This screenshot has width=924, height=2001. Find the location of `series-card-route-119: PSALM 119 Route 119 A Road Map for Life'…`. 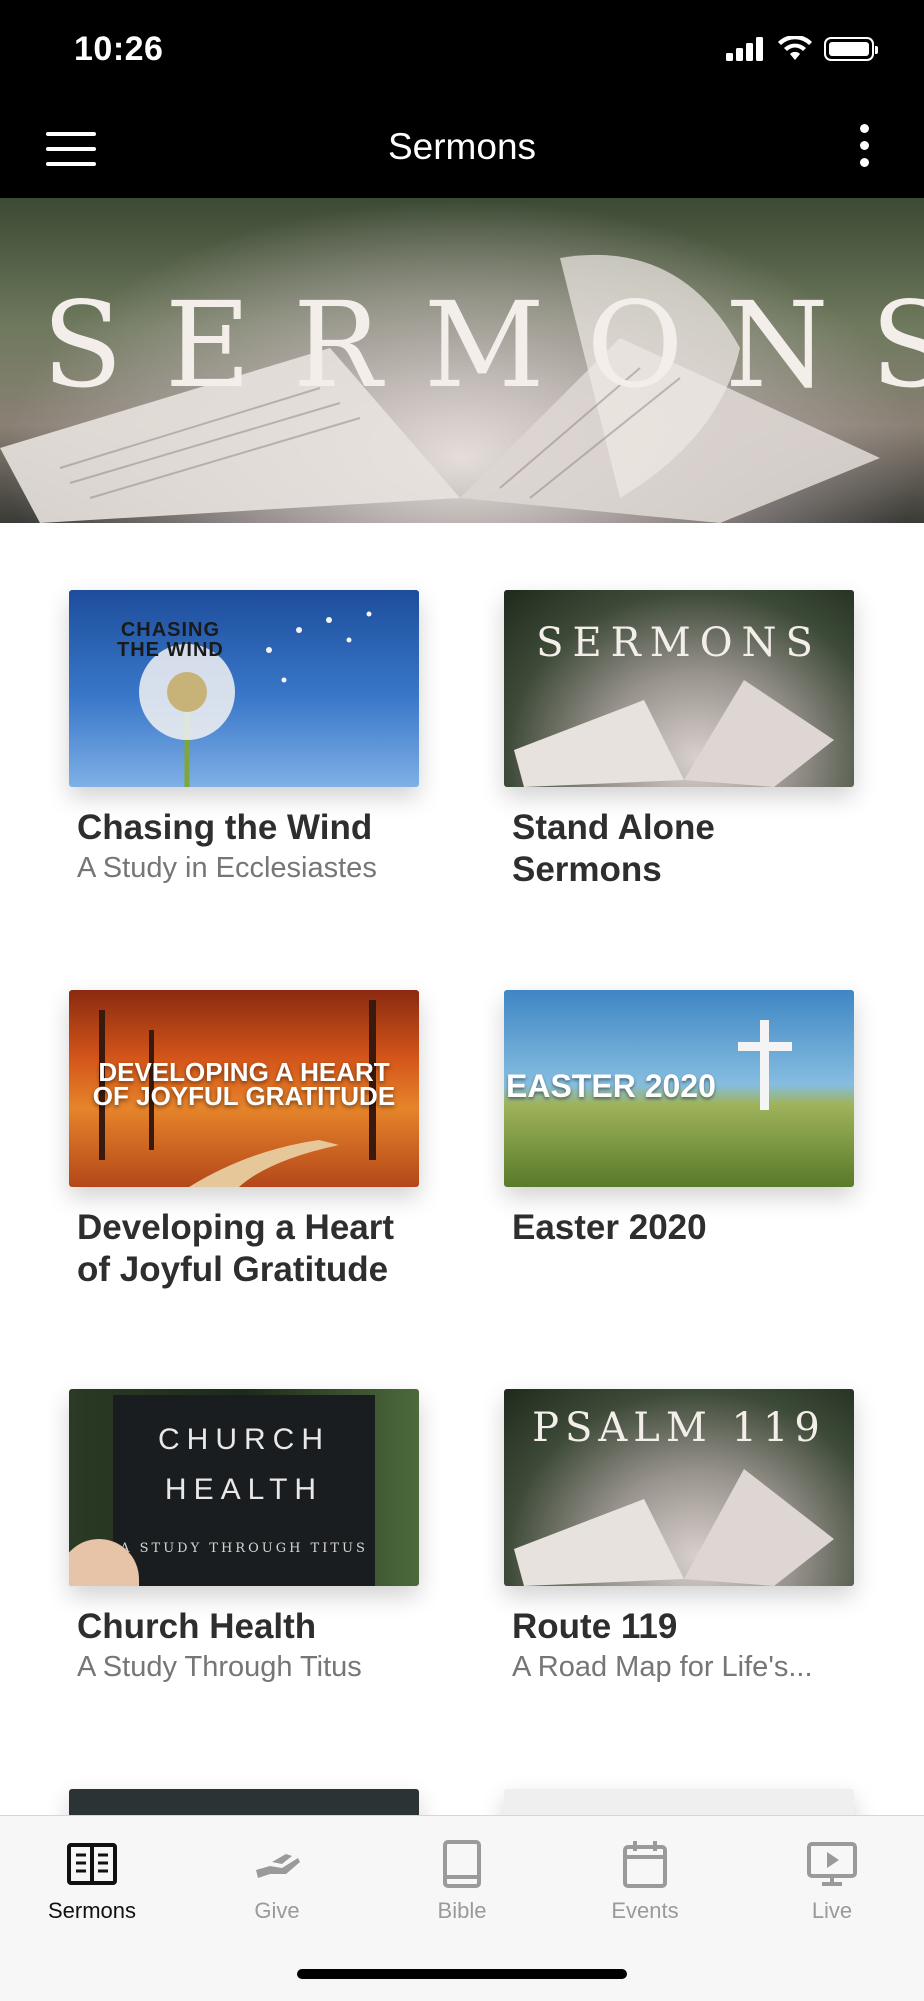

series-card-route-119: PSALM 119 Route 119 A Road Map for Life'… is located at coordinates (679, 1537).